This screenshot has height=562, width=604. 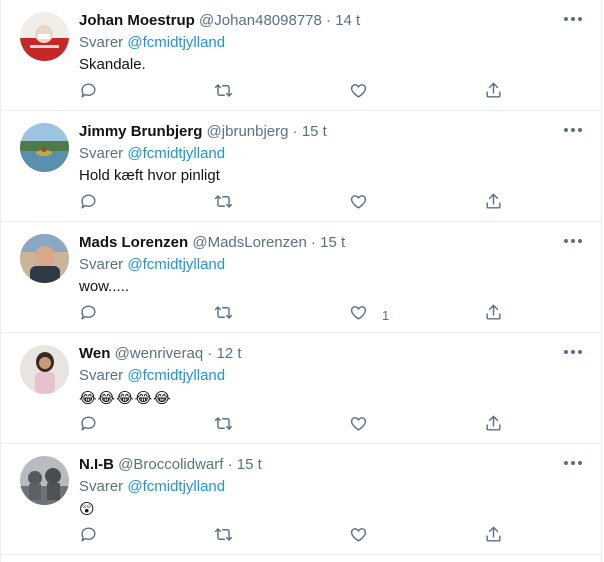 What do you see at coordinates (112, 64) in the screenshot?
I see `tweet-text: Skandale.` at bounding box center [112, 64].